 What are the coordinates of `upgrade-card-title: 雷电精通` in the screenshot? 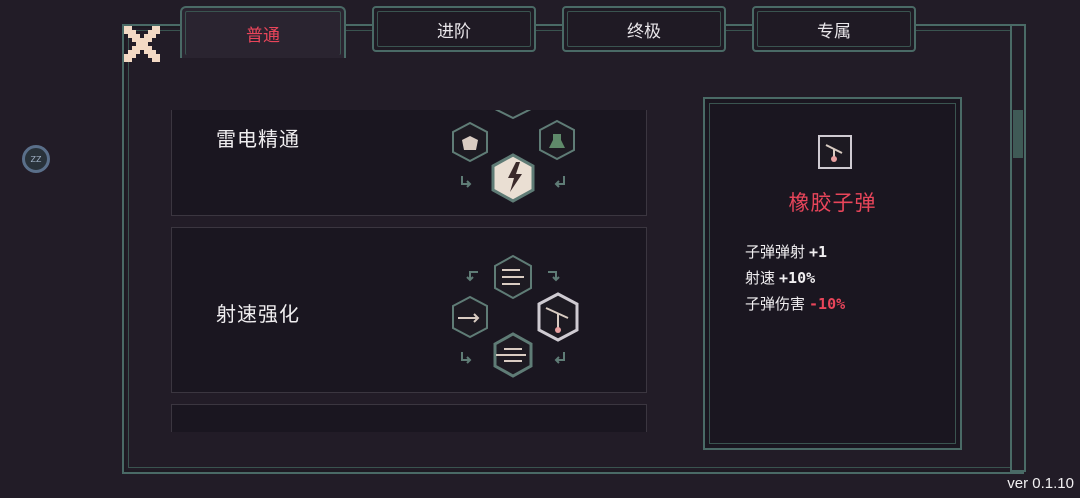 It's located at (258, 139).